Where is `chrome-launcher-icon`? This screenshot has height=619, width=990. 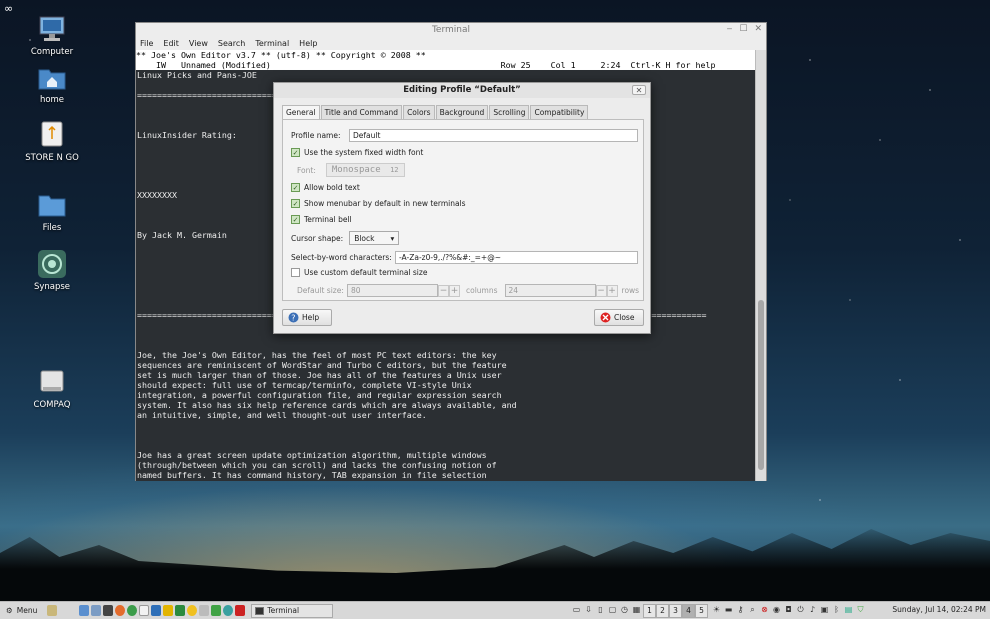 chrome-launcher-icon is located at coordinates (132, 610).